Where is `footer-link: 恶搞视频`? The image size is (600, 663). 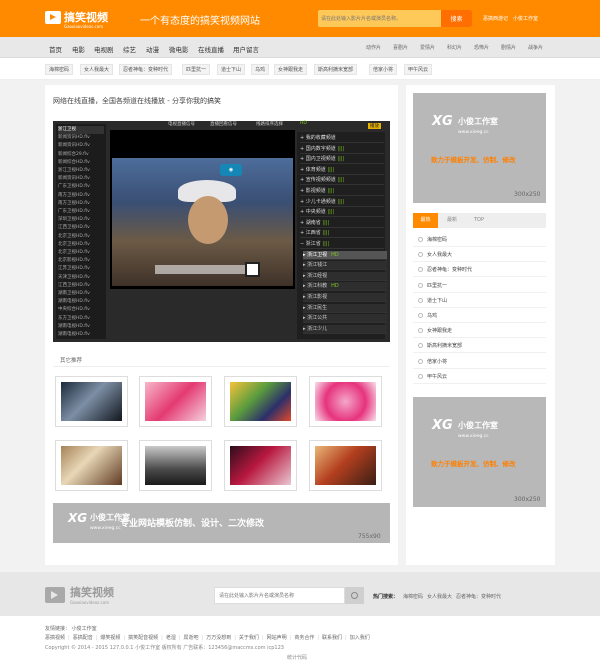 footer-link: 恶搞视频 is located at coordinates (55, 638).